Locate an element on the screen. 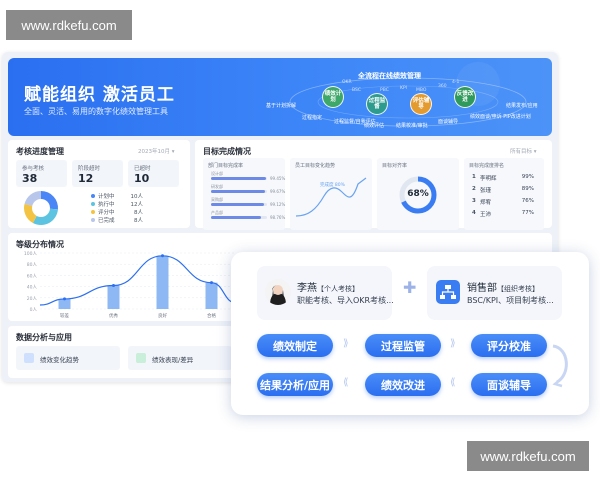 This screenshot has width=600, height=480. legend-item: 已完成 8人 is located at coordinates (117, 220).